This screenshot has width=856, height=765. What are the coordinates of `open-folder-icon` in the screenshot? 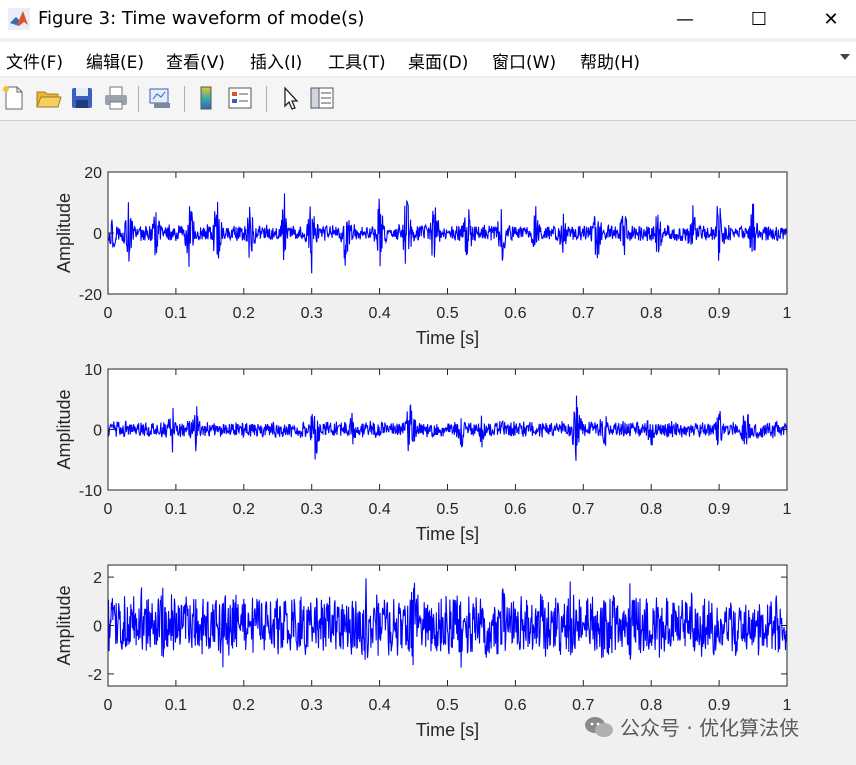 It's located at (48, 98).